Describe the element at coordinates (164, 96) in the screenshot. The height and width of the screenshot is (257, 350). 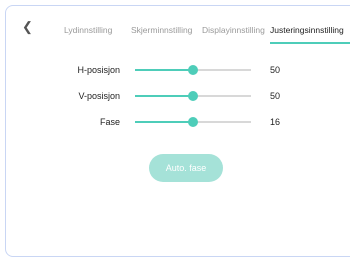
I see `v-position-slider-fill` at that location.